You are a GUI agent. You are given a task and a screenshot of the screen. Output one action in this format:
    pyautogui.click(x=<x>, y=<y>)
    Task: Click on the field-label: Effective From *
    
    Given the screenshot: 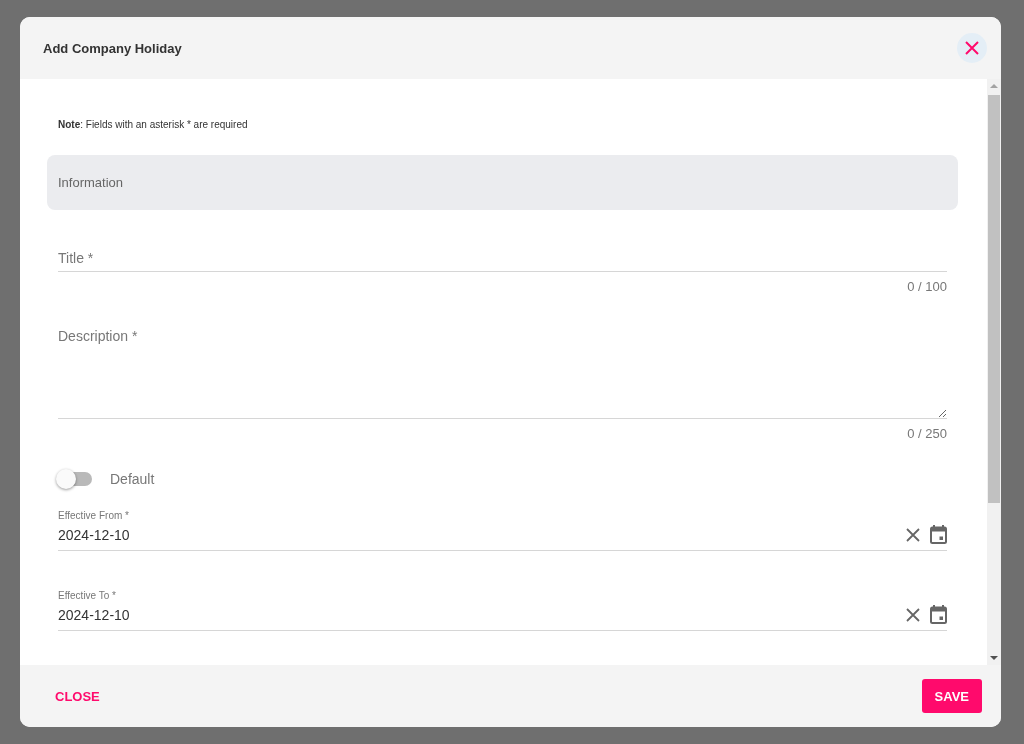 What is the action you would take?
    pyautogui.click(x=94, y=516)
    